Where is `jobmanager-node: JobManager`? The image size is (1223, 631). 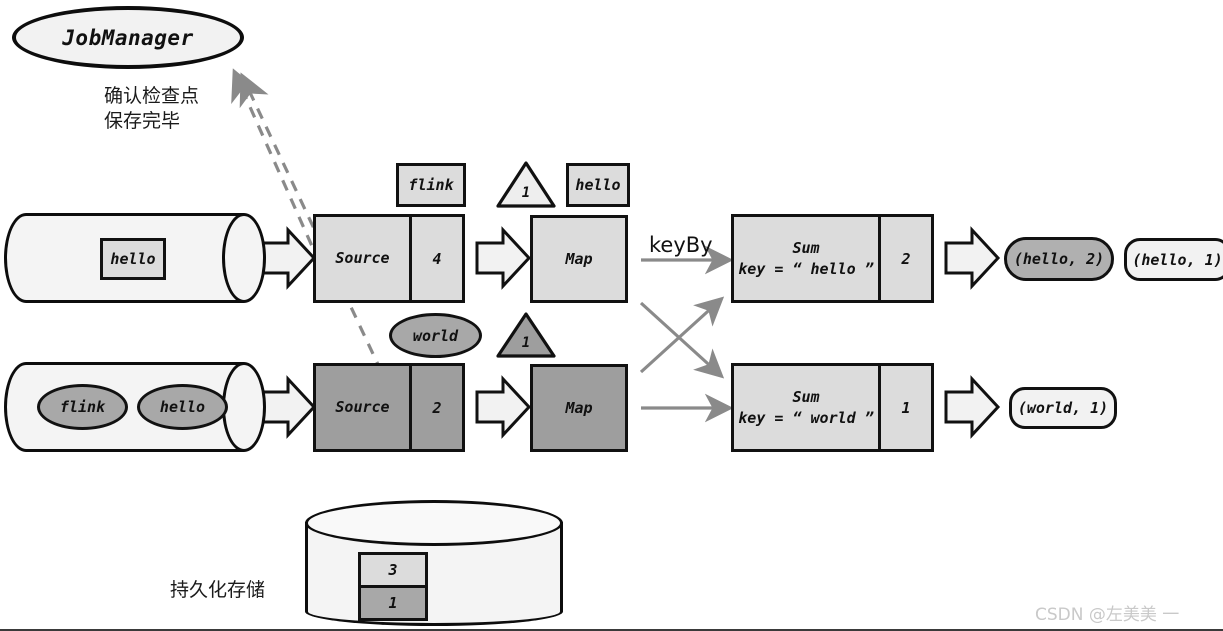 jobmanager-node: JobManager is located at coordinates (128, 37).